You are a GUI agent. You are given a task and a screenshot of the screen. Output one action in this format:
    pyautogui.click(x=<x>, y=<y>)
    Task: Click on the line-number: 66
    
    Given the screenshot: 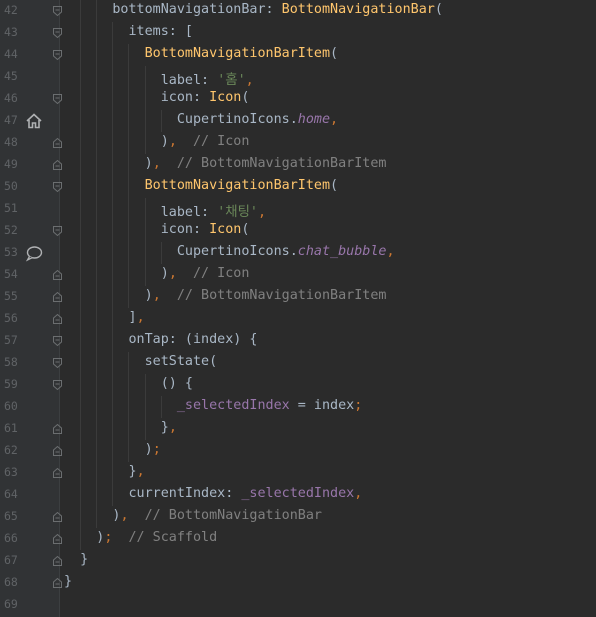 What is the action you would take?
    pyautogui.click(x=14, y=538)
    